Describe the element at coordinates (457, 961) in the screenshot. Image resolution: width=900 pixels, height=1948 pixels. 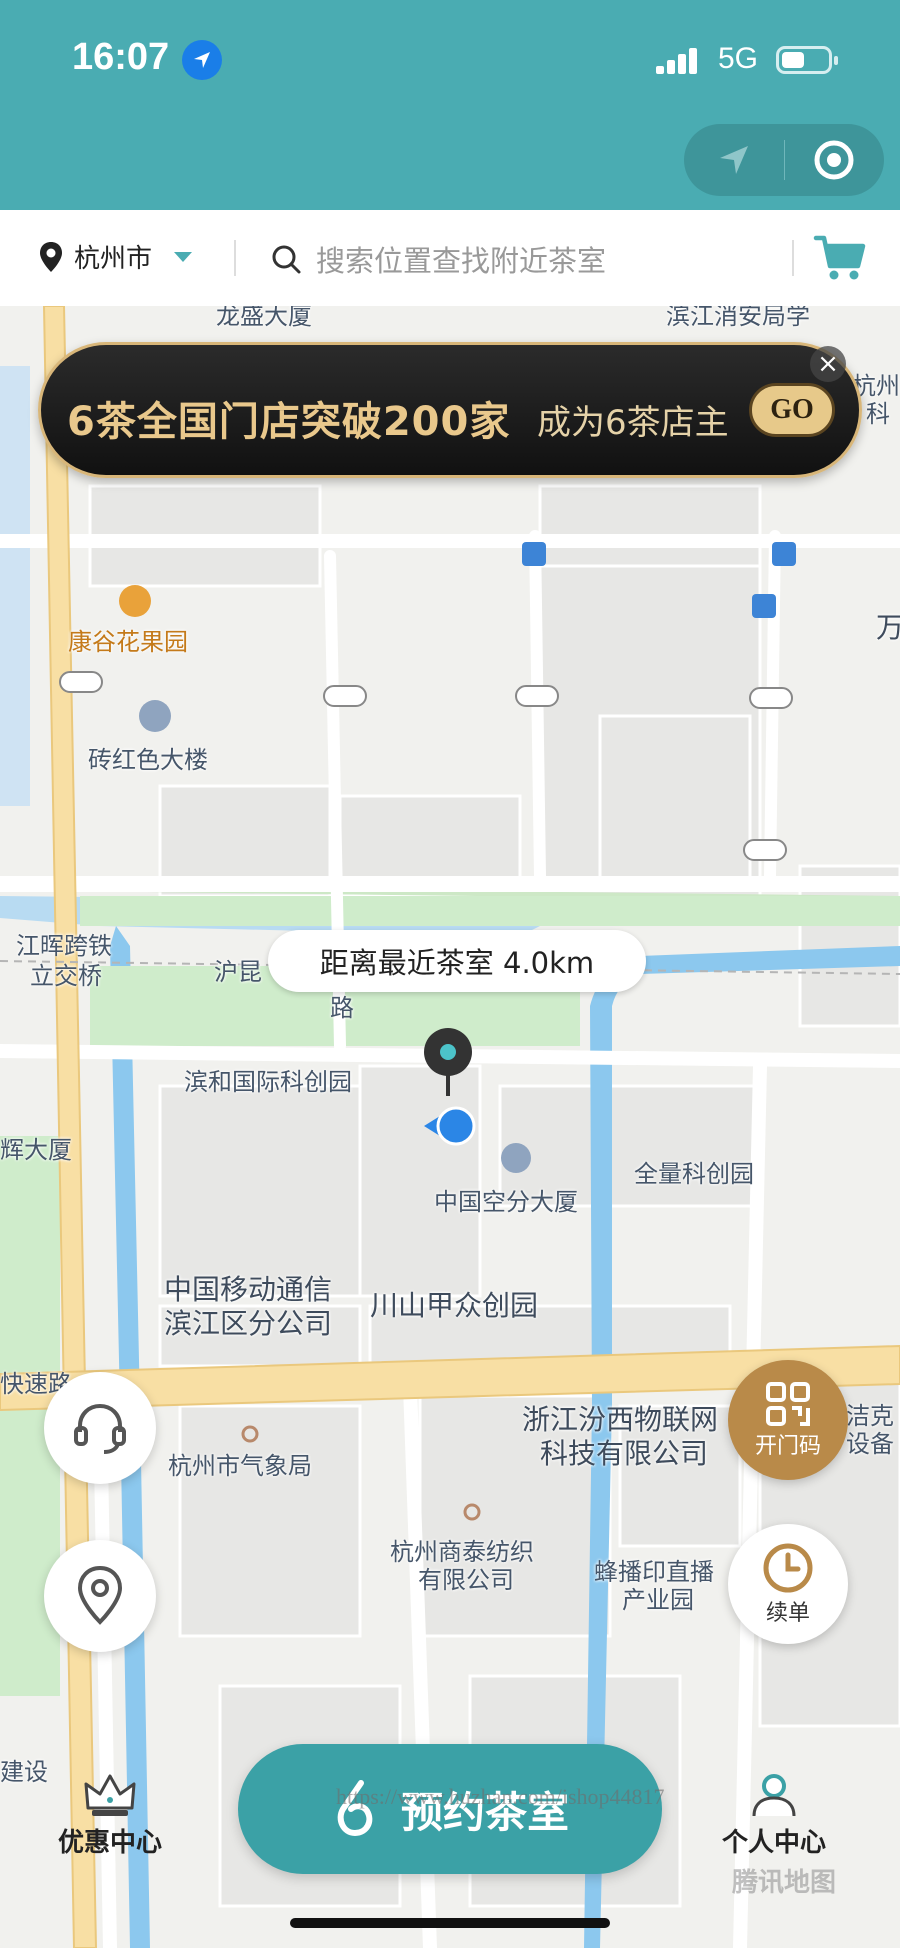
I see `distance-bubble: 距离最近茶室 4.0km` at that location.